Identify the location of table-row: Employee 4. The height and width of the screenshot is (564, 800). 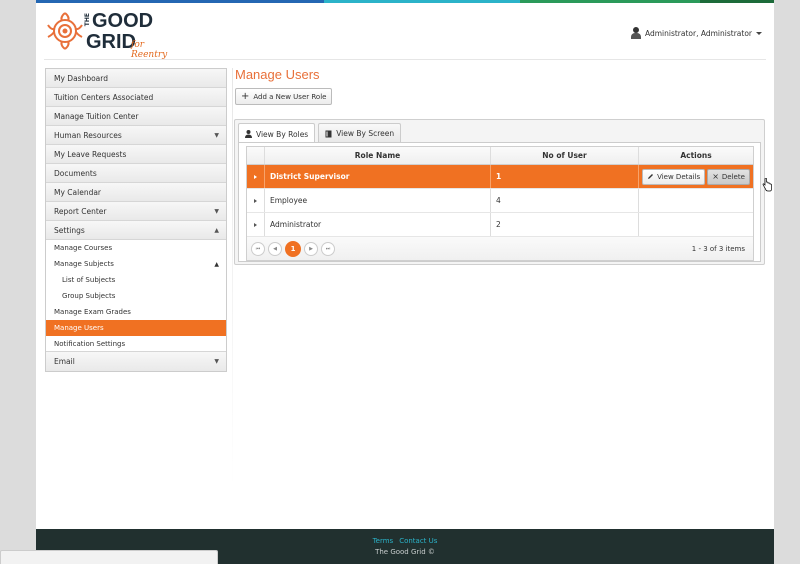
(500, 201).